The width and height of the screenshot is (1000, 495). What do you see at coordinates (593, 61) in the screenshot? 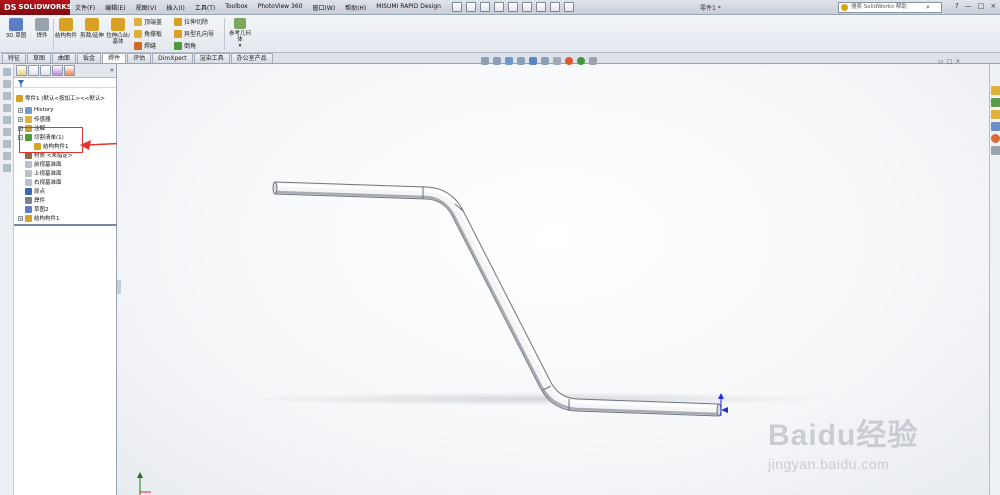
I see `view-settings-icon` at bounding box center [593, 61].